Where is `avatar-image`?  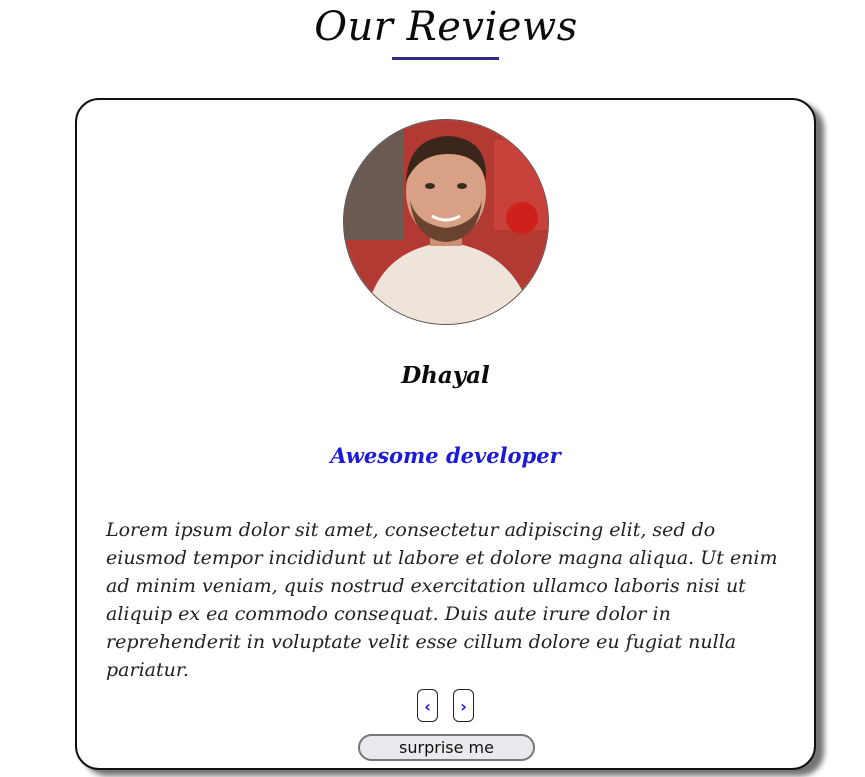
avatar-image is located at coordinates (446, 222).